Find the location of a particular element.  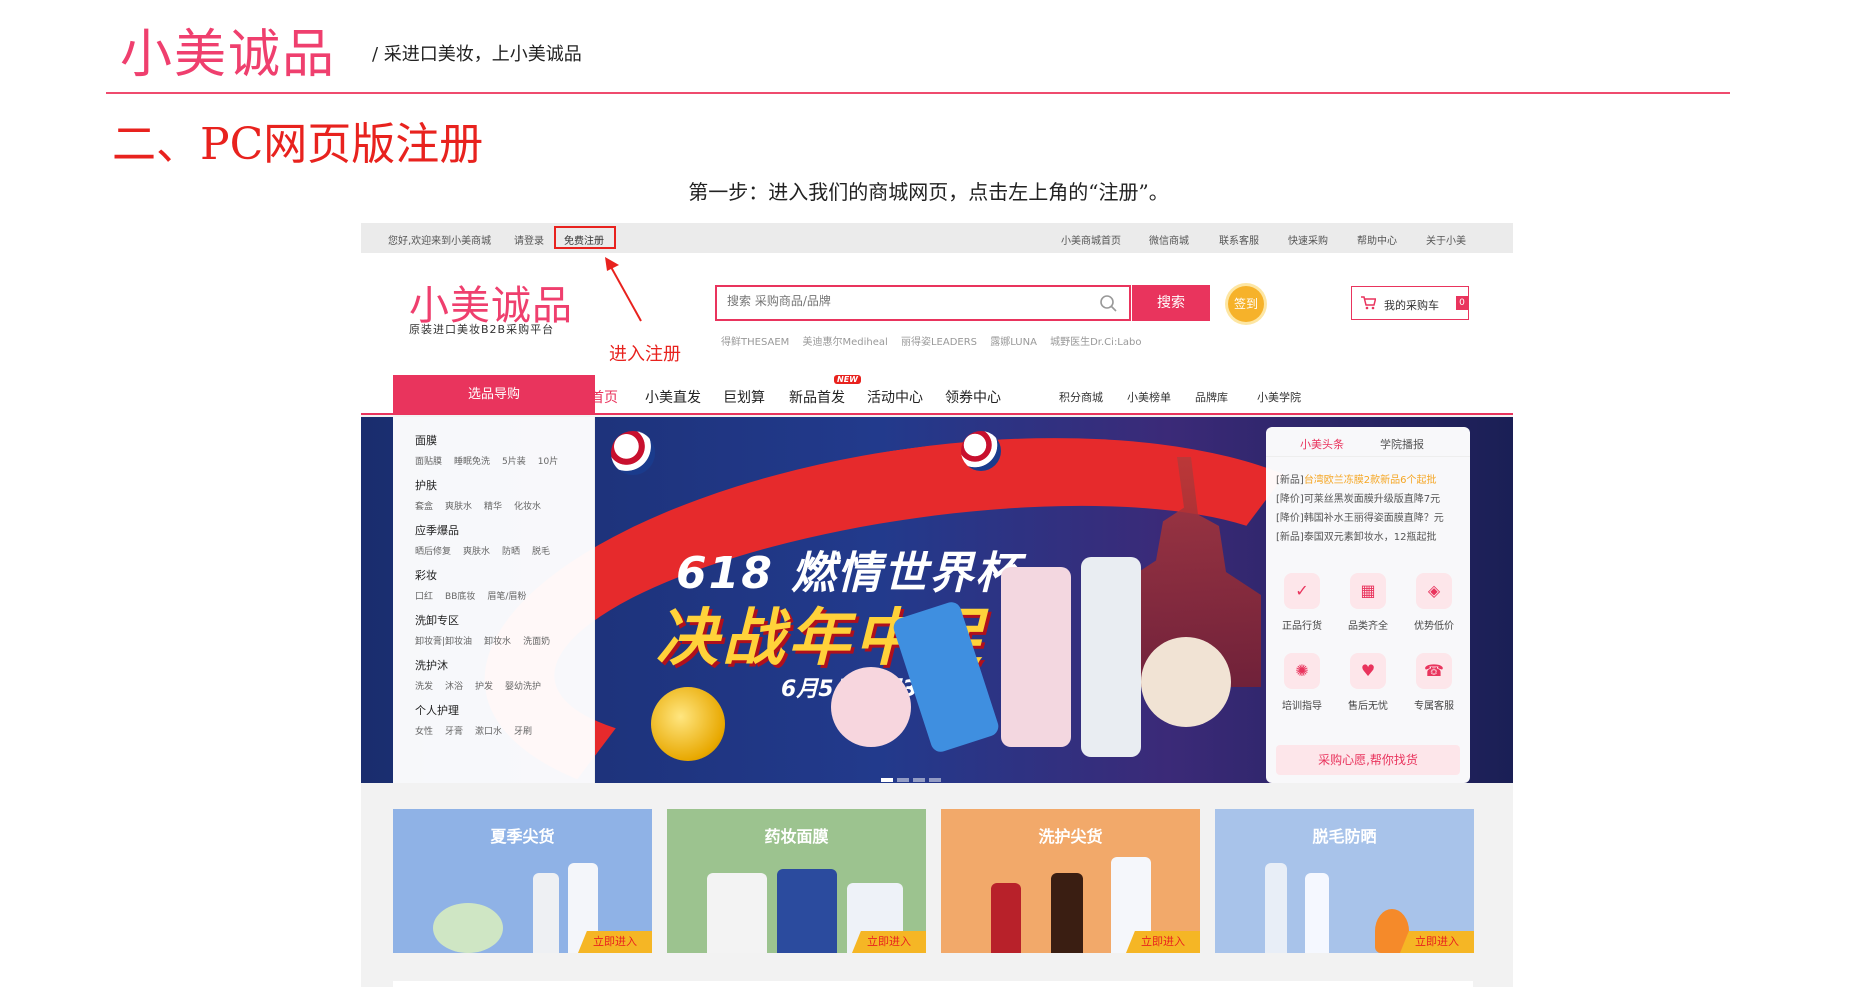

category-item: 牙膏 is located at coordinates (454, 732).